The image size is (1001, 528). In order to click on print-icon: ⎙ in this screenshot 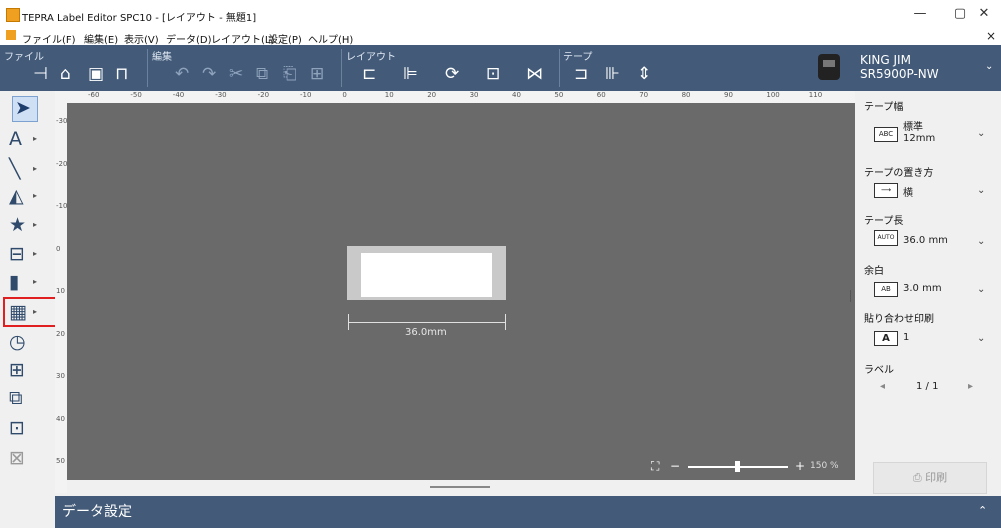, I will do `click(919, 477)`.